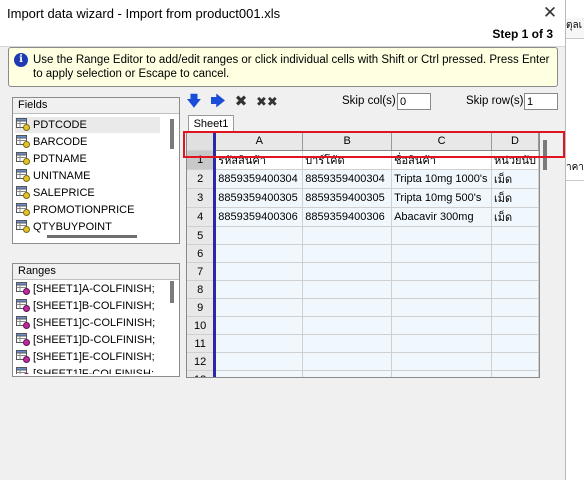  What do you see at coordinates (172, 292) in the screenshot?
I see `ranges-scrollbar` at bounding box center [172, 292].